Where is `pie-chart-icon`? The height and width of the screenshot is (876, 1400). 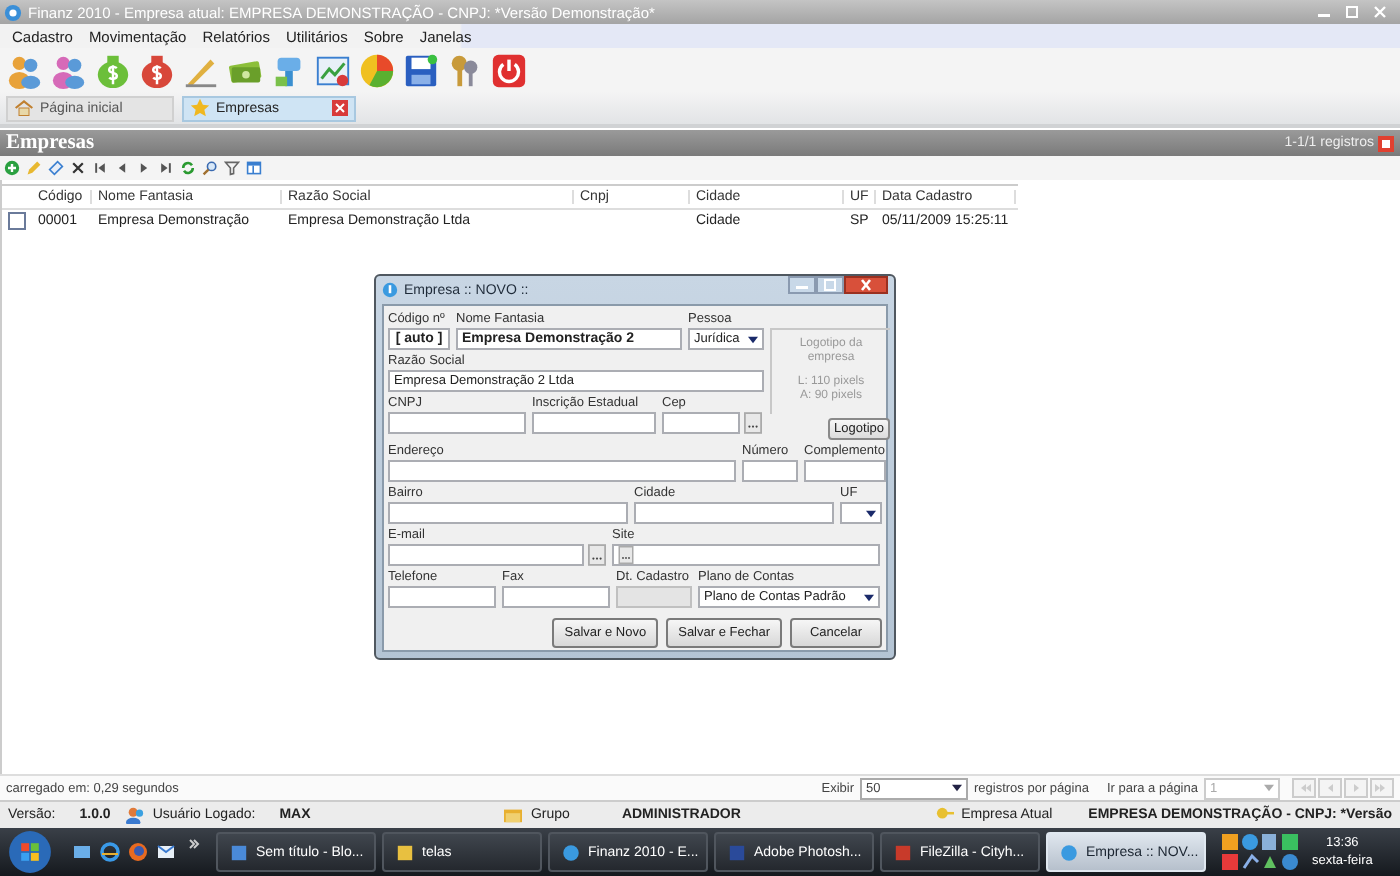
pie-chart-icon is located at coordinates (377, 70).